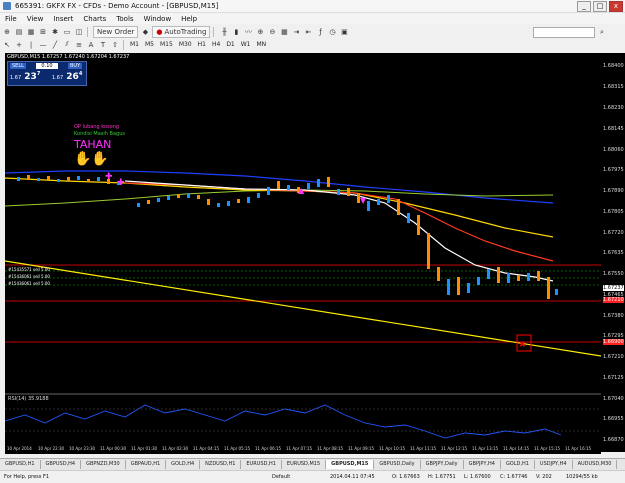  I want to click on sell-price-sup: 7, so click(38, 74).